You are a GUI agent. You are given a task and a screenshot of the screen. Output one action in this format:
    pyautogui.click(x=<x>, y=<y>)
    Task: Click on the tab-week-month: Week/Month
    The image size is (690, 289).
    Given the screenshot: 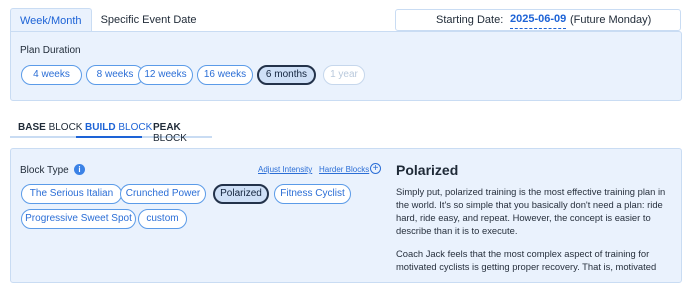 What is the action you would take?
    pyautogui.click(x=51, y=20)
    